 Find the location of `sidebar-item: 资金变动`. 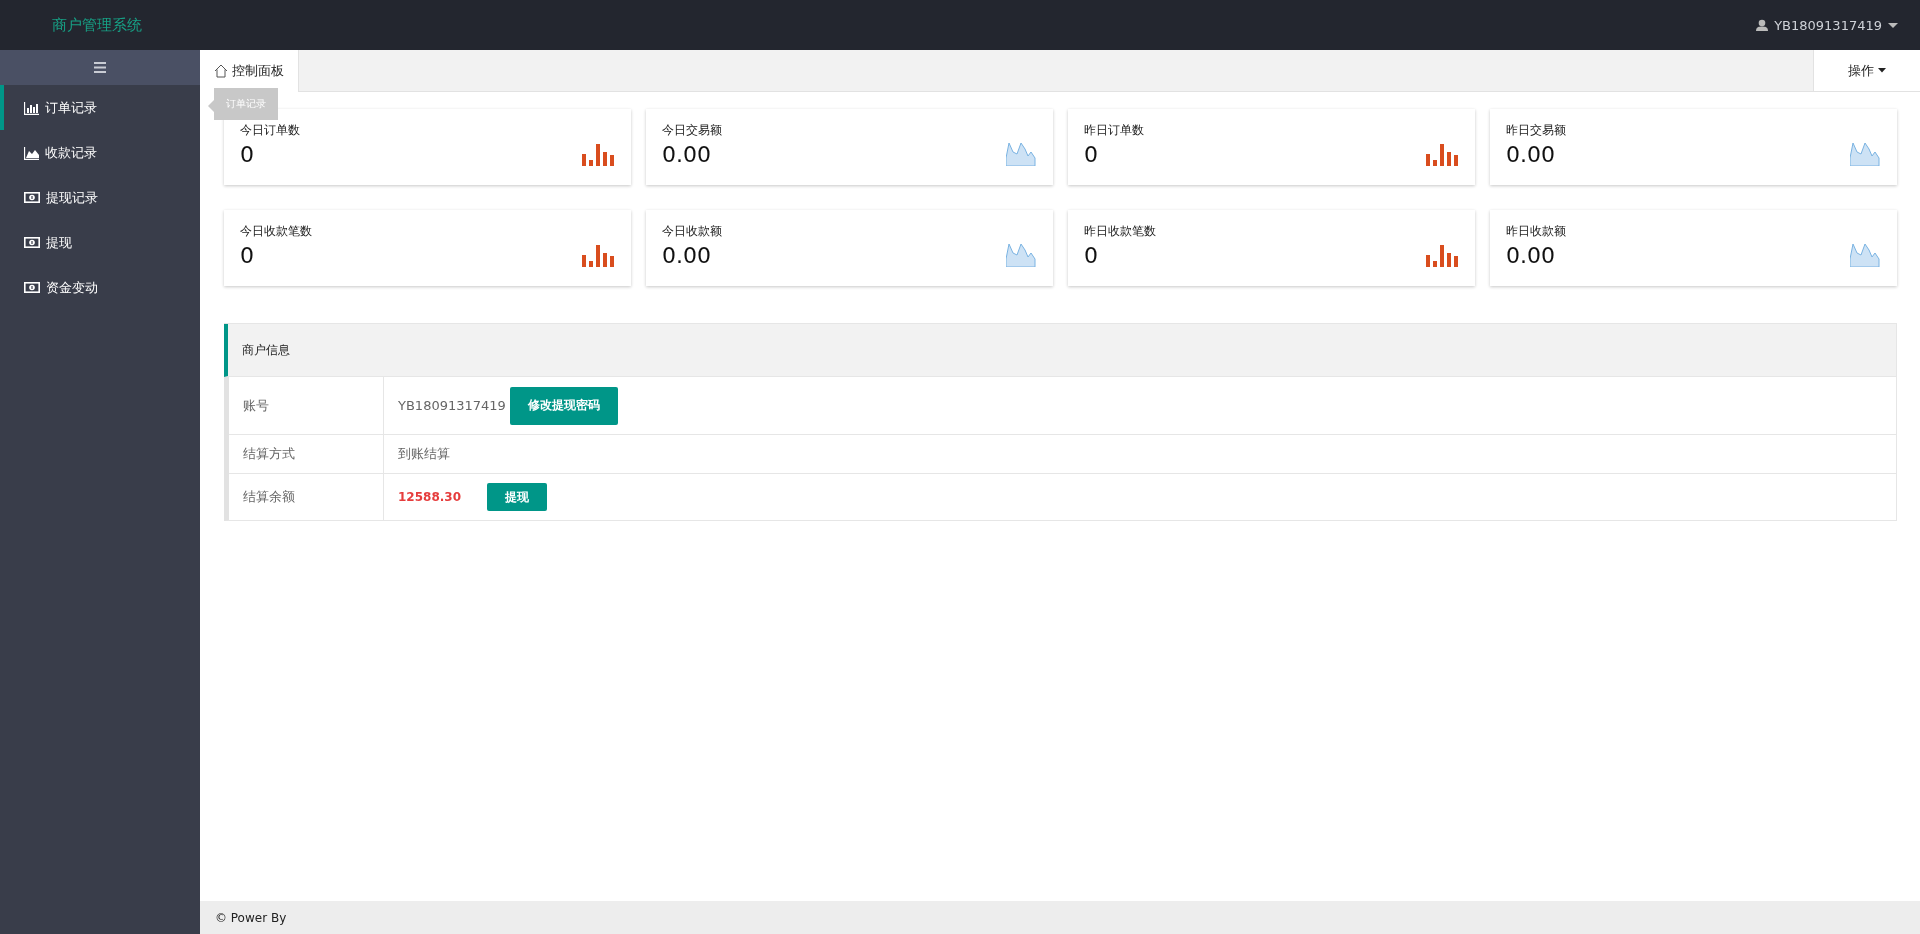

sidebar-item: 资金变动 is located at coordinates (100, 287).